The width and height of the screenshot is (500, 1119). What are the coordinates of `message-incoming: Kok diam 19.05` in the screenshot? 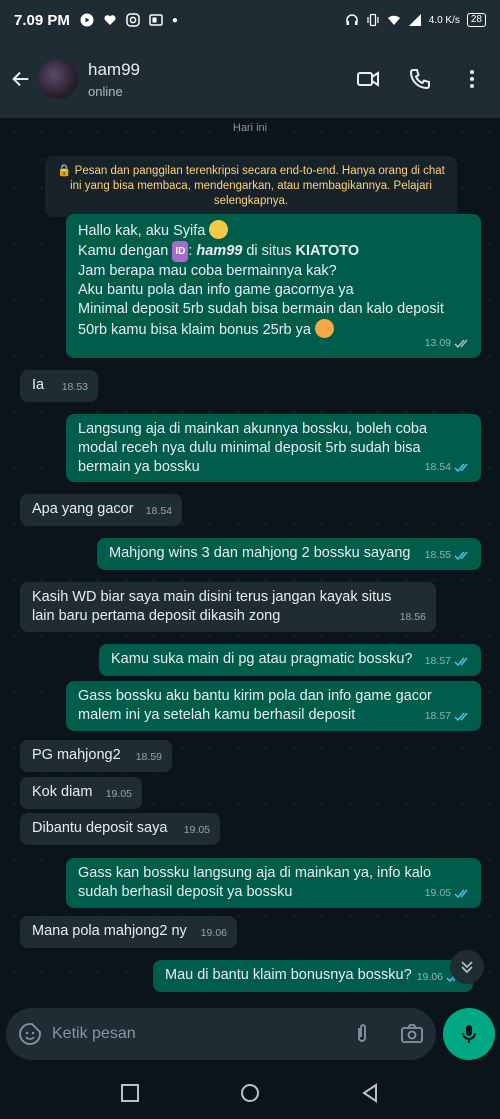 It's located at (81, 793).